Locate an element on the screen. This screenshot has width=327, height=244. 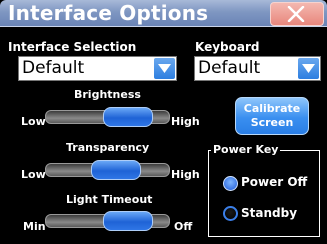
keyboard-dropdown: Default is located at coordinates (257, 68).